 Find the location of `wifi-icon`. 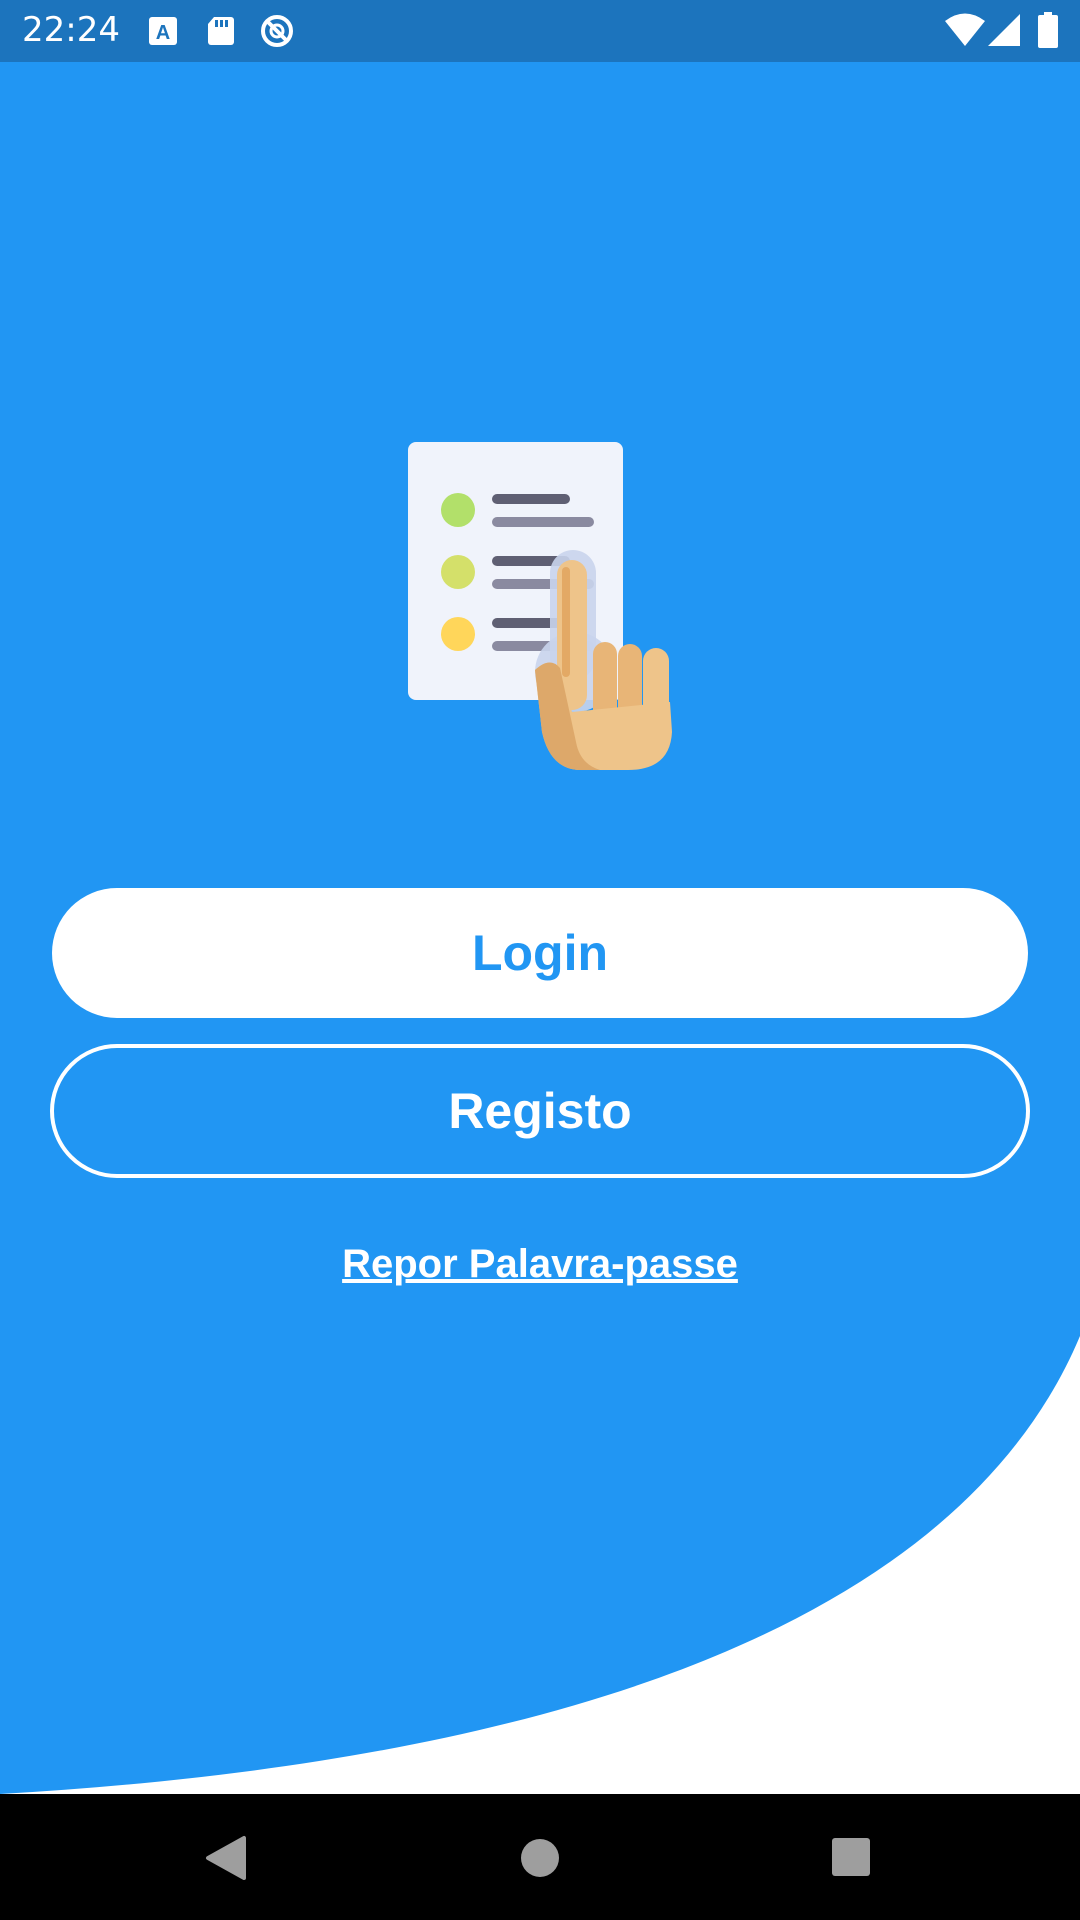

wifi-icon is located at coordinates (965, 29).